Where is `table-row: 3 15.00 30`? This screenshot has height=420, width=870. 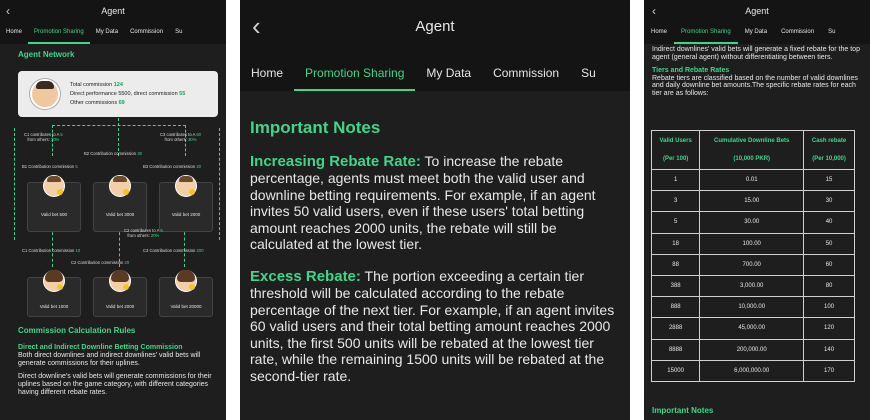
table-row: 3 15.00 30 is located at coordinates (752, 201).